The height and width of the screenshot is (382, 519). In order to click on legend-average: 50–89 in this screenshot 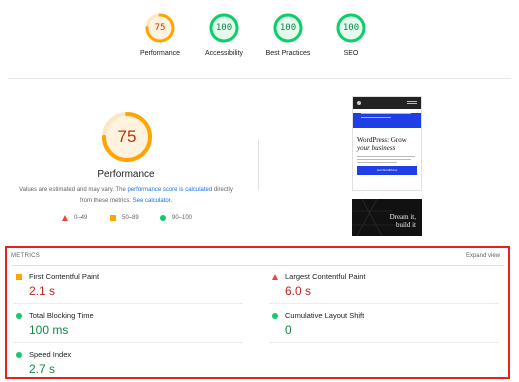, I will do `click(124, 218)`.